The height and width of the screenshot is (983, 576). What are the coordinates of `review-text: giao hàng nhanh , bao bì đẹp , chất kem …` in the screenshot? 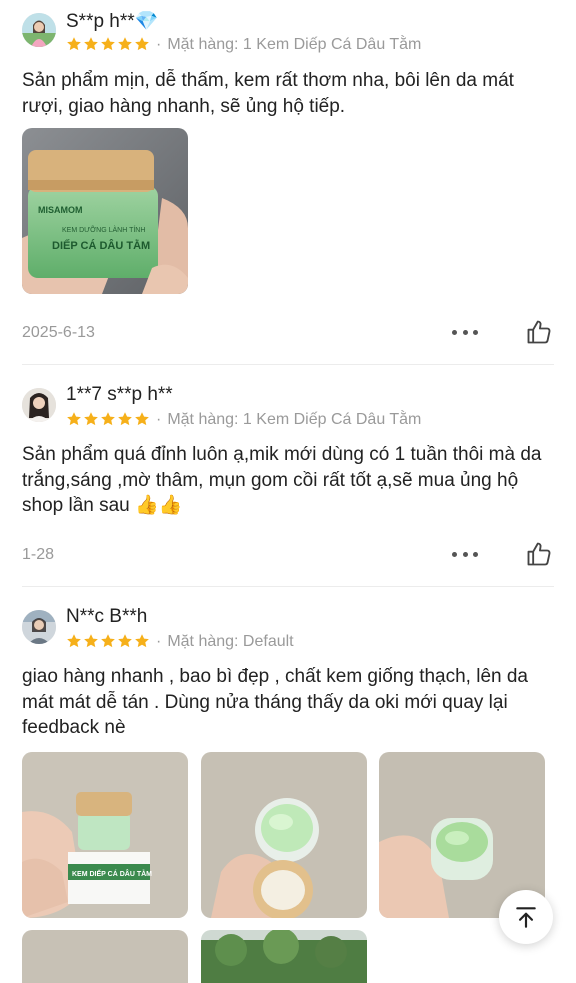 It's located at (275, 702).